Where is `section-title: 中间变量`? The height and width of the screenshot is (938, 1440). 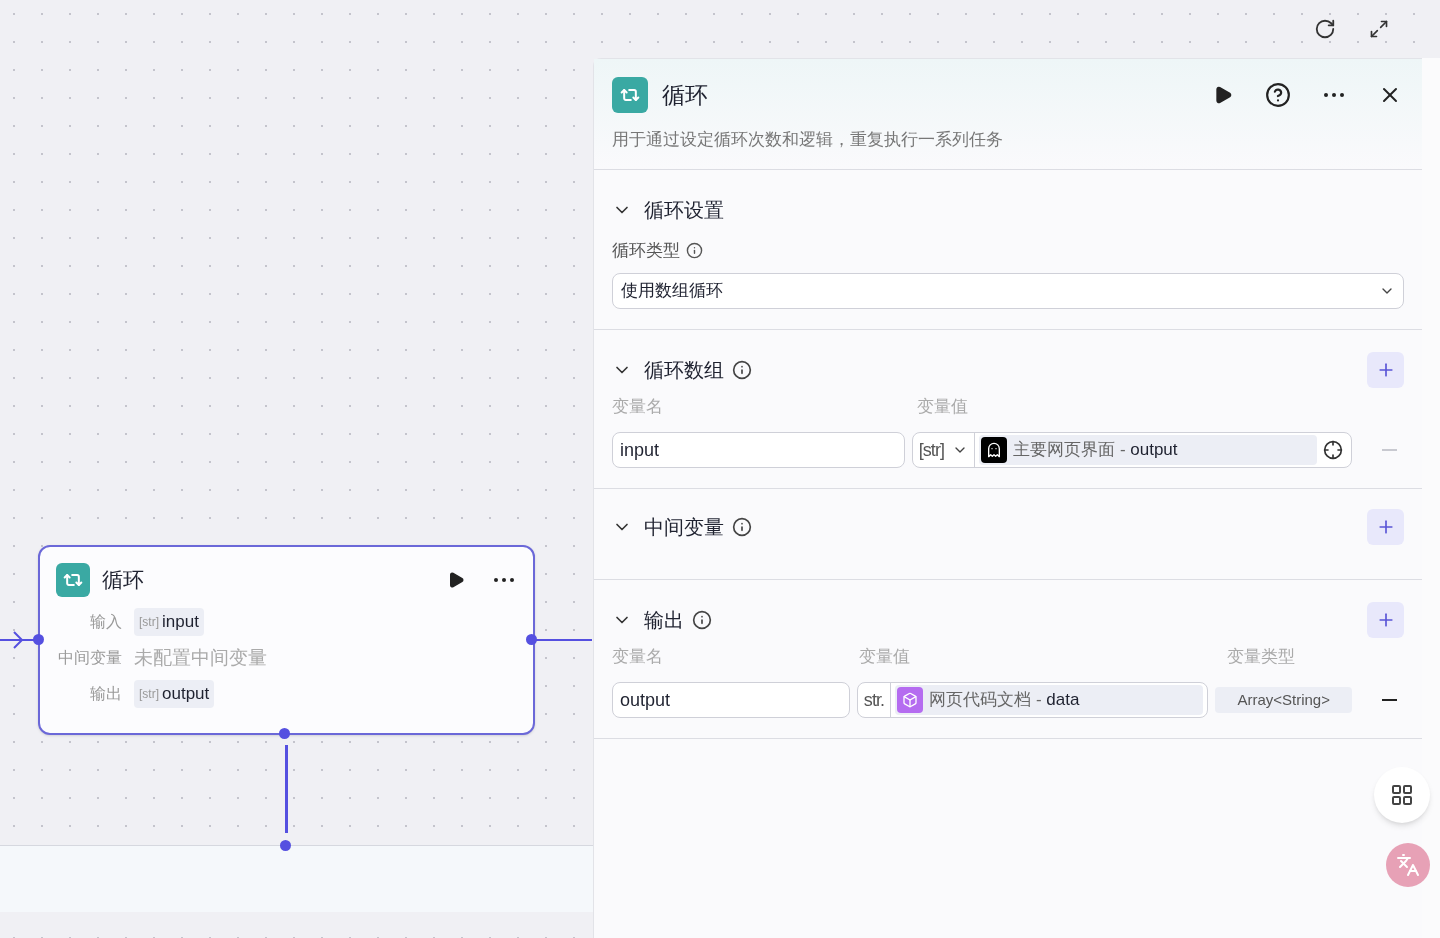 section-title: 中间变量 is located at coordinates (684, 527).